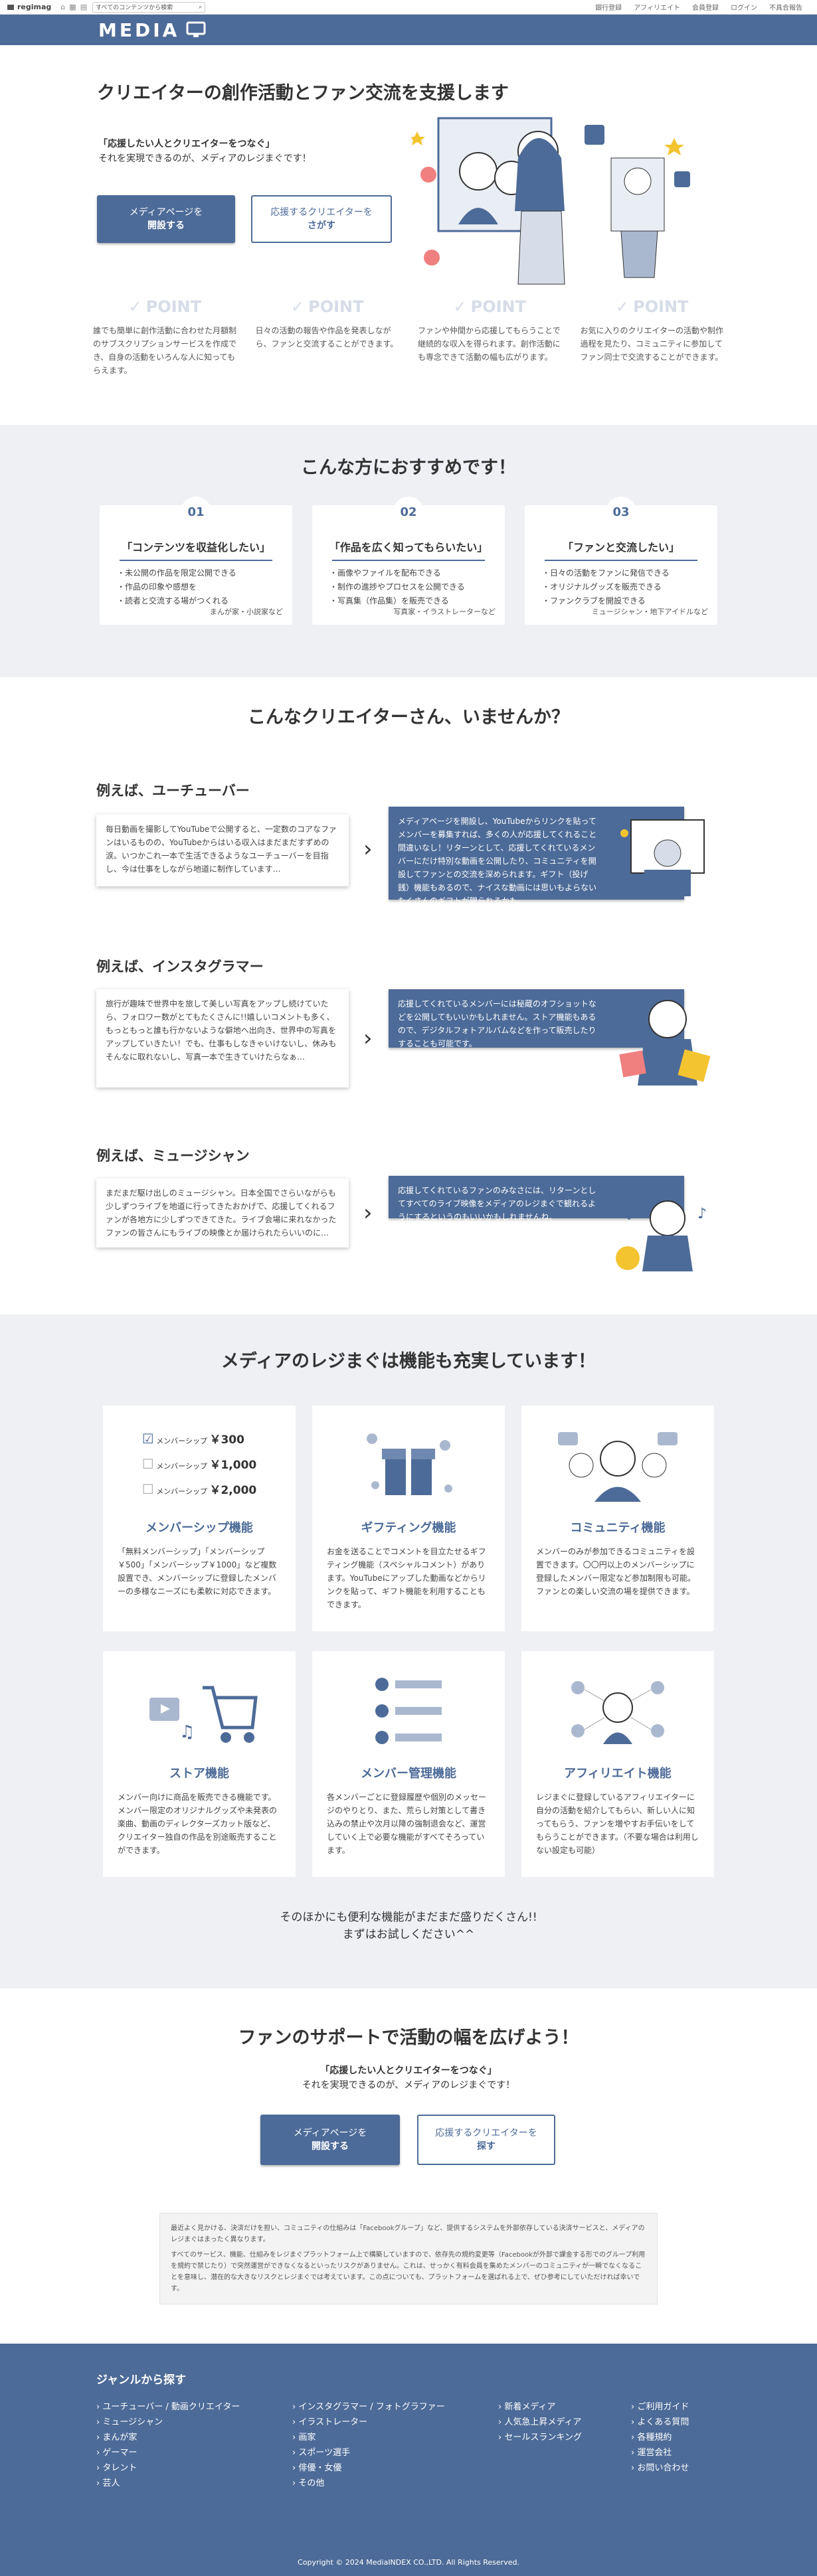  I want to click on creators-title: こんなクリエイターさん、いませんか？, so click(408, 717).